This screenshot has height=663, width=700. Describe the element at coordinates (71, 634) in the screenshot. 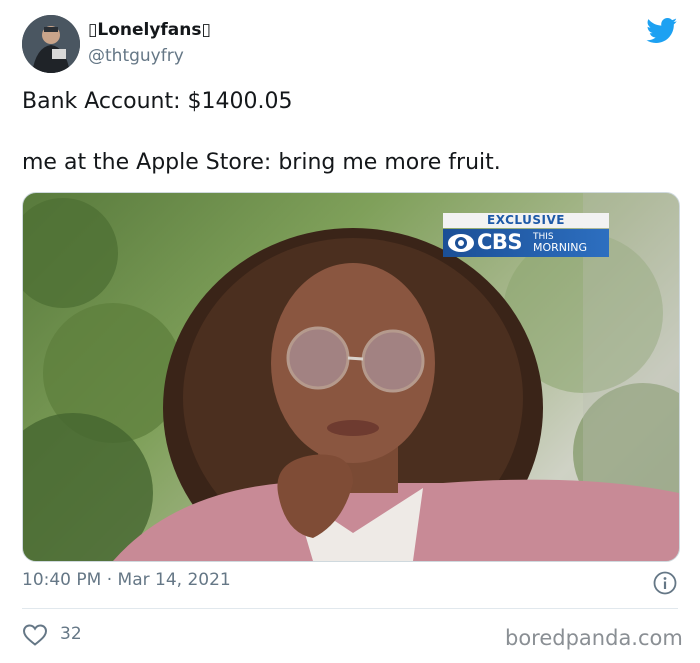

I see `like-count: 32` at that location.